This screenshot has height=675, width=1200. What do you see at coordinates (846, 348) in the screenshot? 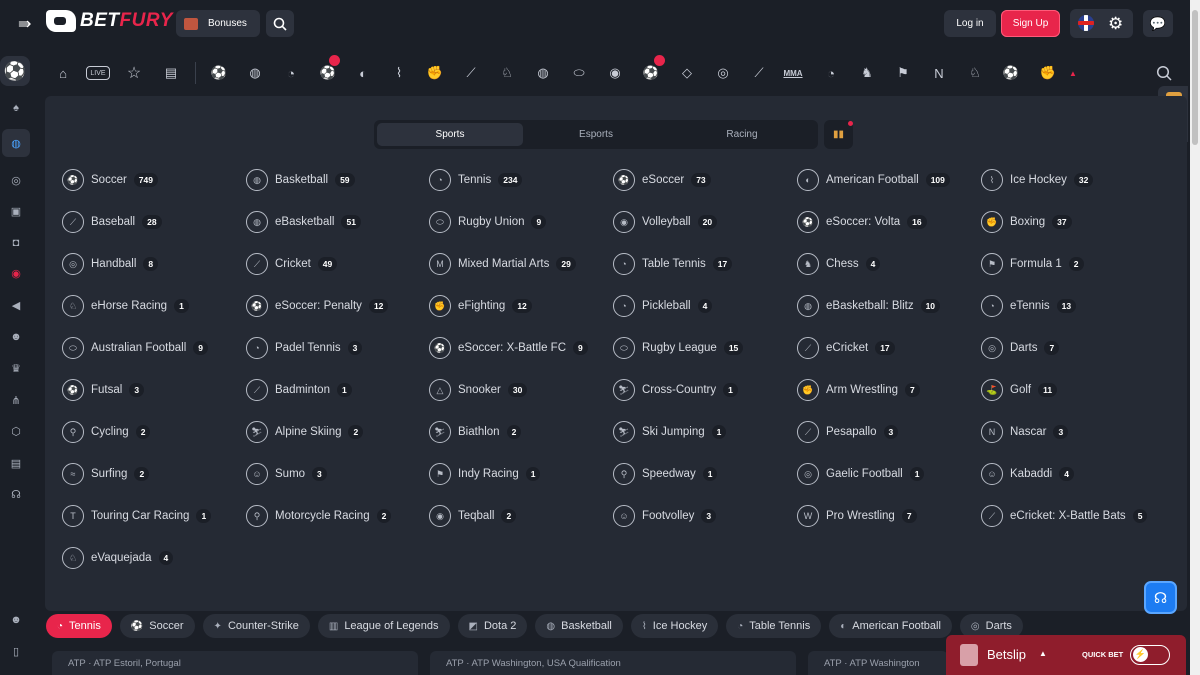
I see `sport-item: ⟋ eCricket 17` at bounding box center [846, 348].